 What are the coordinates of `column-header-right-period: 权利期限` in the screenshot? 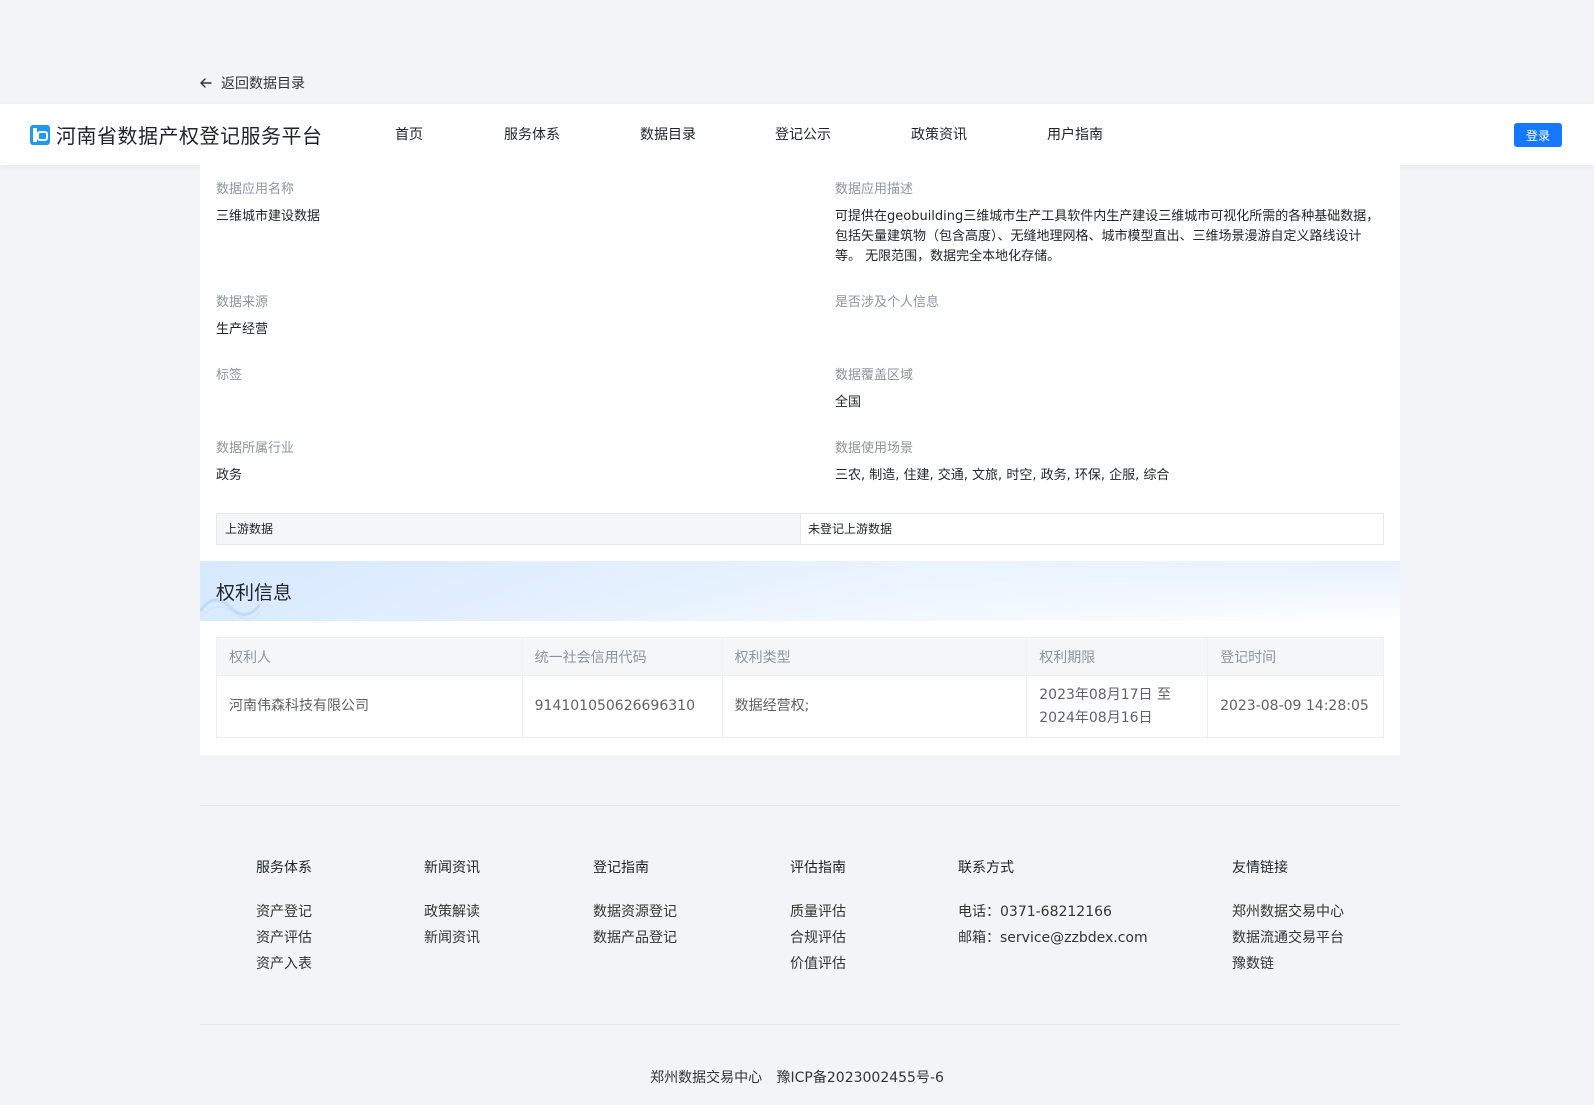 It's located at (1117, 656).